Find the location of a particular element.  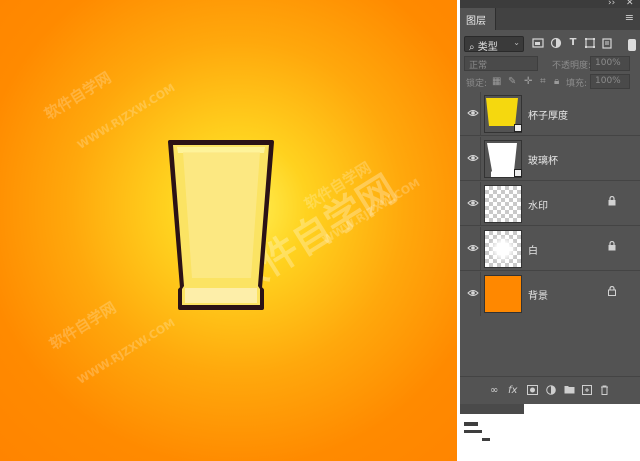

collapse-icon: ›› is located at coordinates (611, 4).